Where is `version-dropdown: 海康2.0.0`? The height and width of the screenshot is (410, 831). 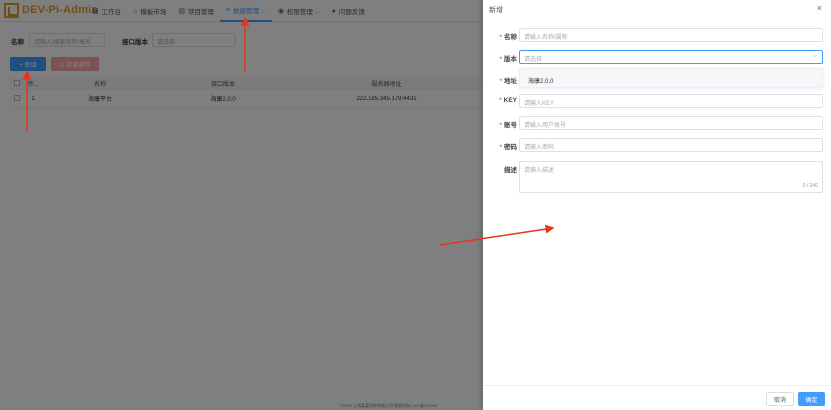 version-dropdown: 海康2.0.0 is located at coordinates (671, 78).